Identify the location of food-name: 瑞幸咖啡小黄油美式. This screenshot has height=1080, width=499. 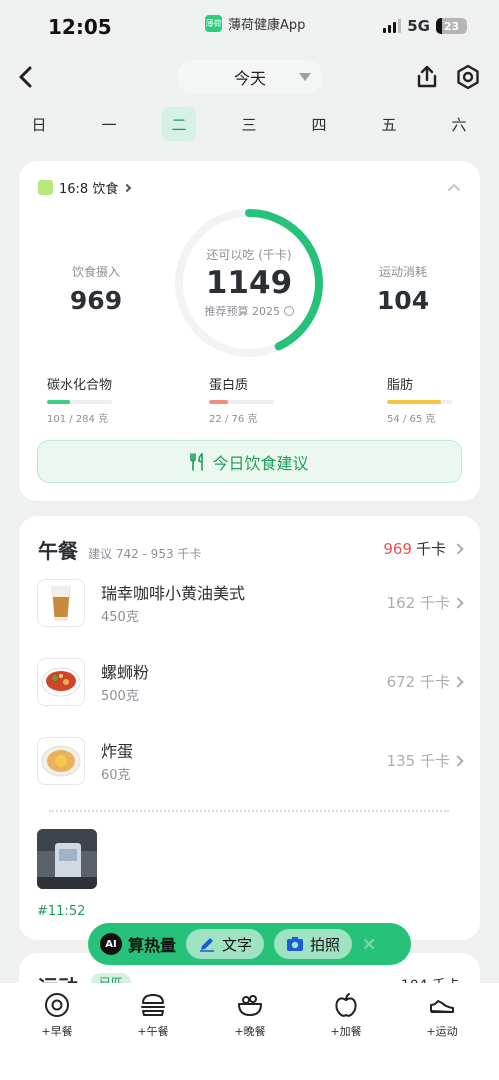
(173, 593).